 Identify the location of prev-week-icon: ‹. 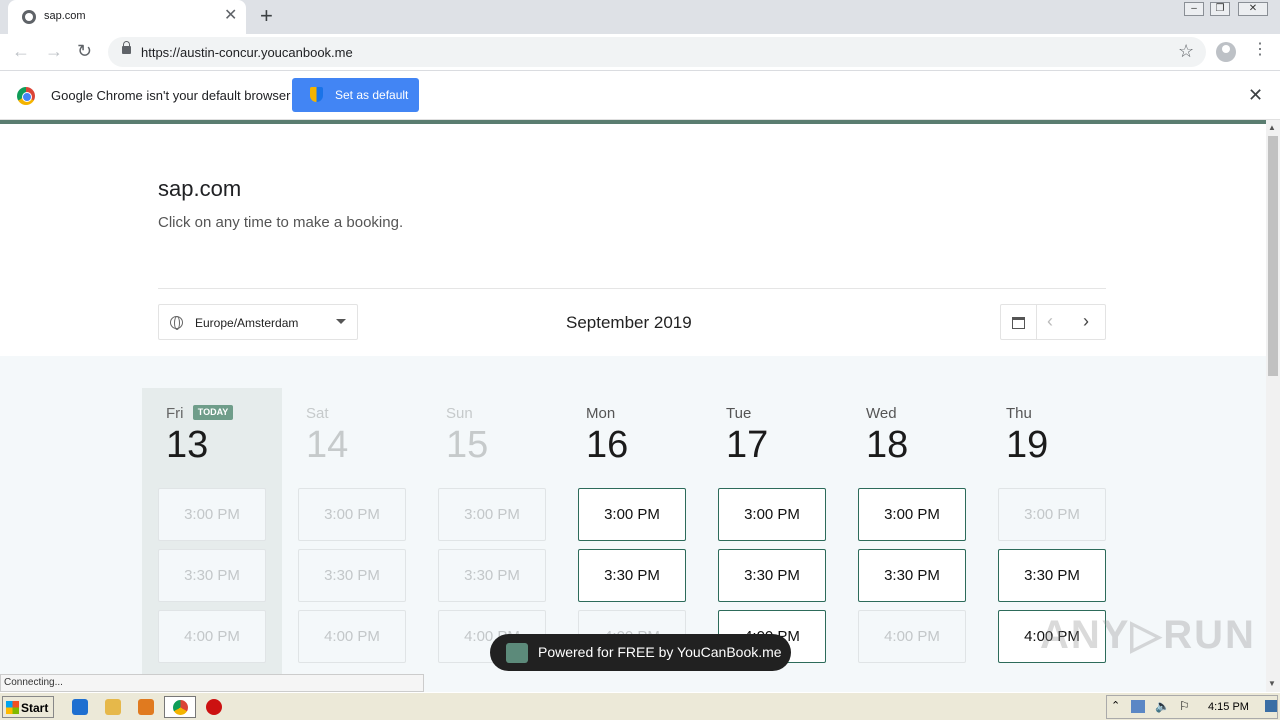
(1050, 321).